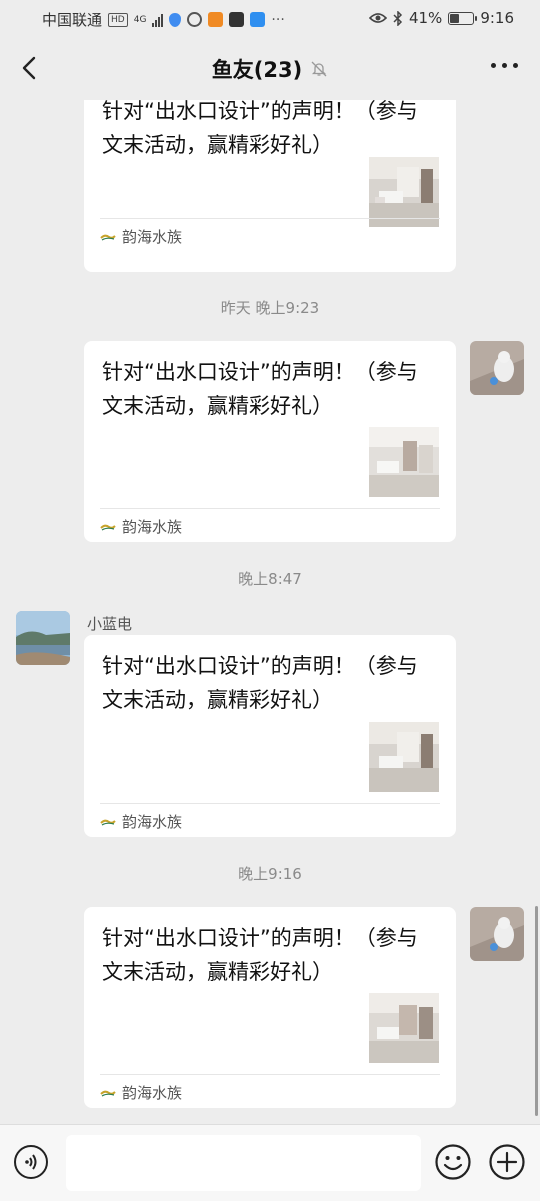  What do you see at coordinates (377, 18) in the screenshot?
I see `eye-icon` at bounding box center [377, 18].